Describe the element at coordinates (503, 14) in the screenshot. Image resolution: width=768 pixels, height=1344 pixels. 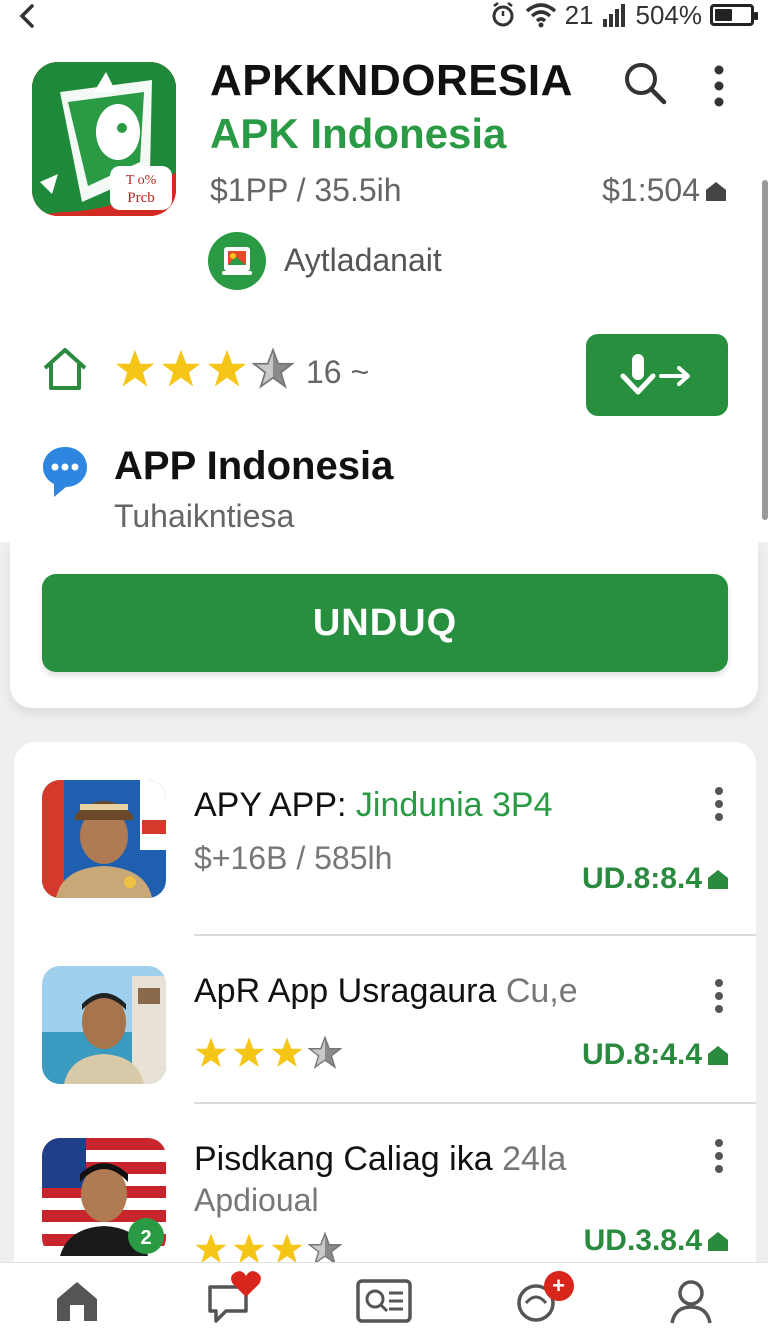
I see `alarm-icon` at that location.